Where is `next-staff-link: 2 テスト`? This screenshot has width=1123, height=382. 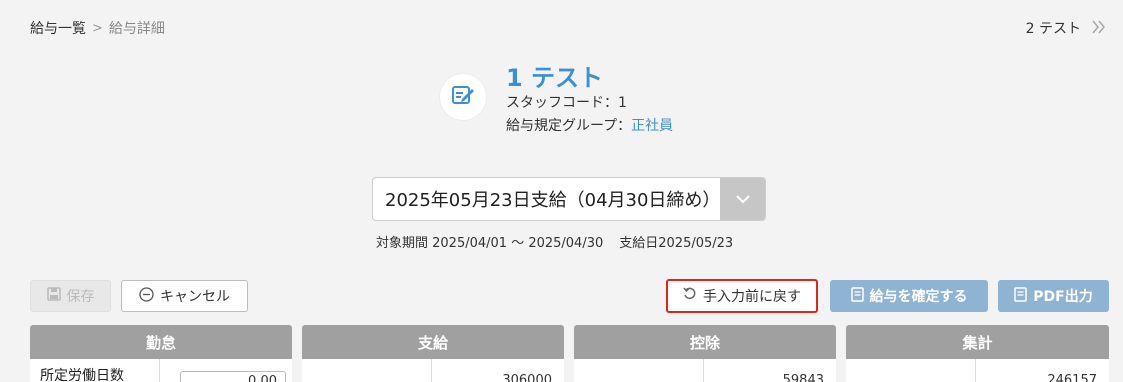 next-staff-link: 2 テスト is located at coordinates (1066, 28).